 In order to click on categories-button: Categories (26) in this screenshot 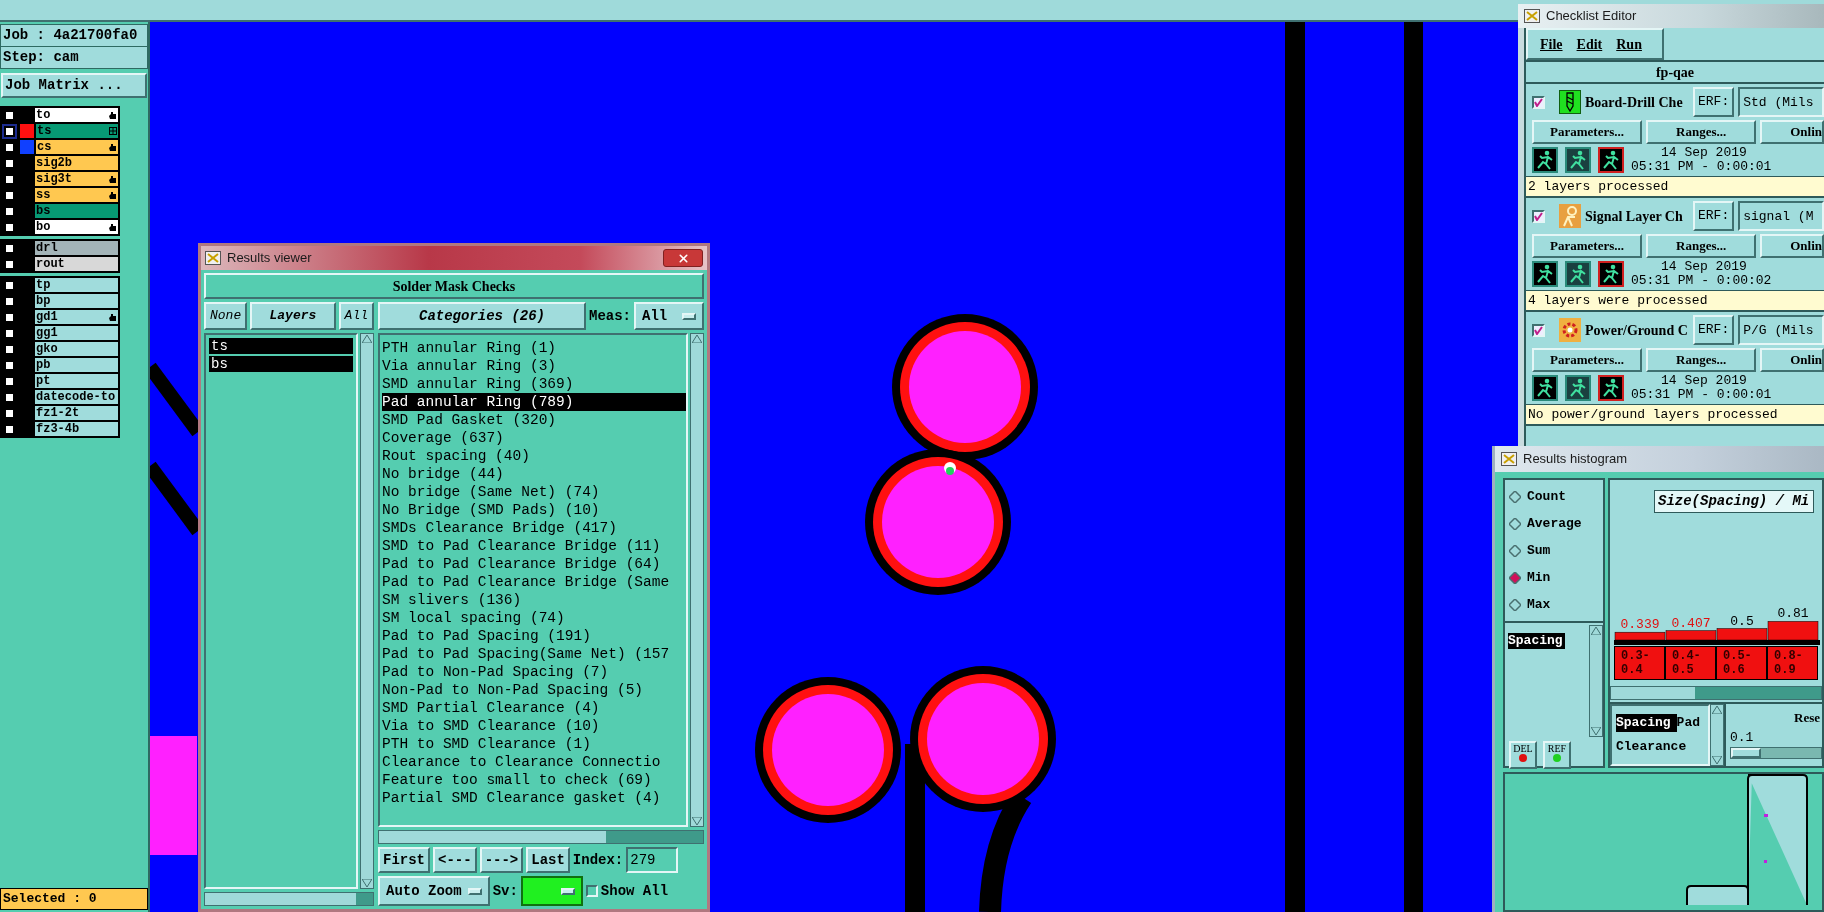, I will do `click(482, 316)`.